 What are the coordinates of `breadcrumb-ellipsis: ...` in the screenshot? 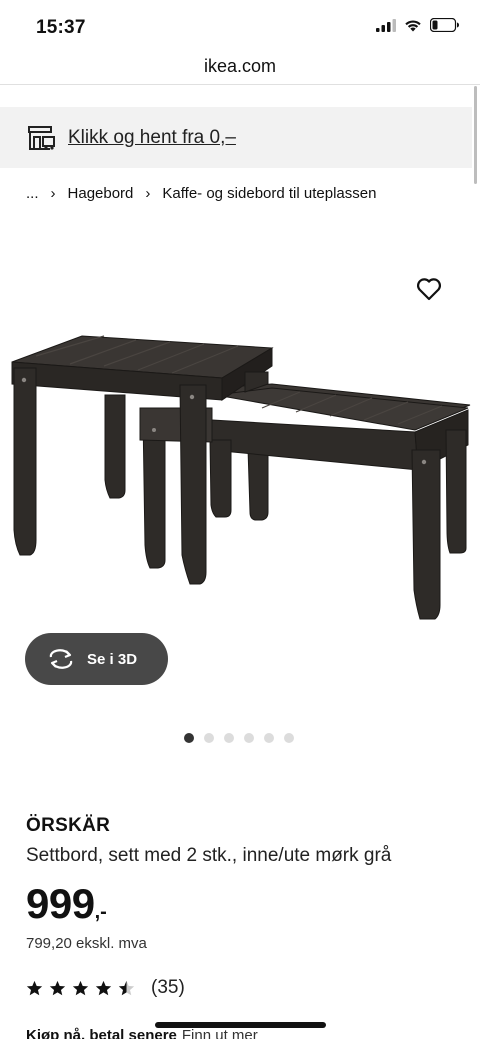 It's located at (32, 193).